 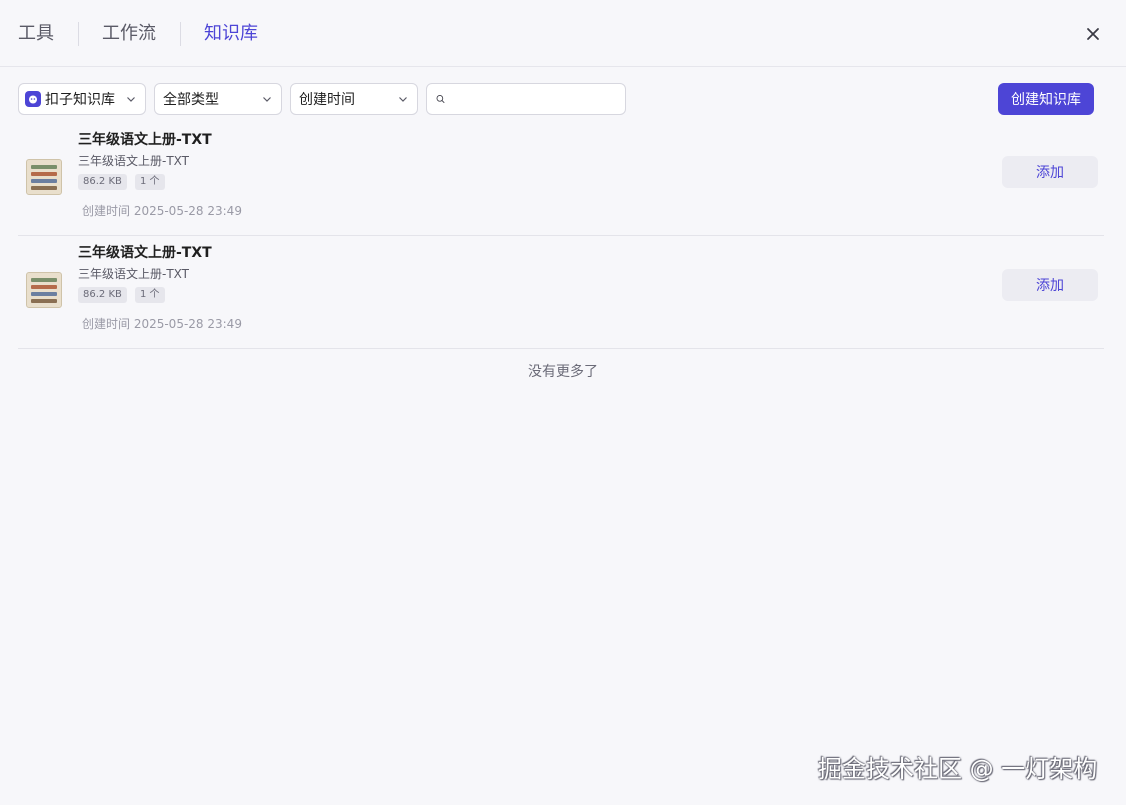 I want to click on search-box, so click(x=526, y=99).